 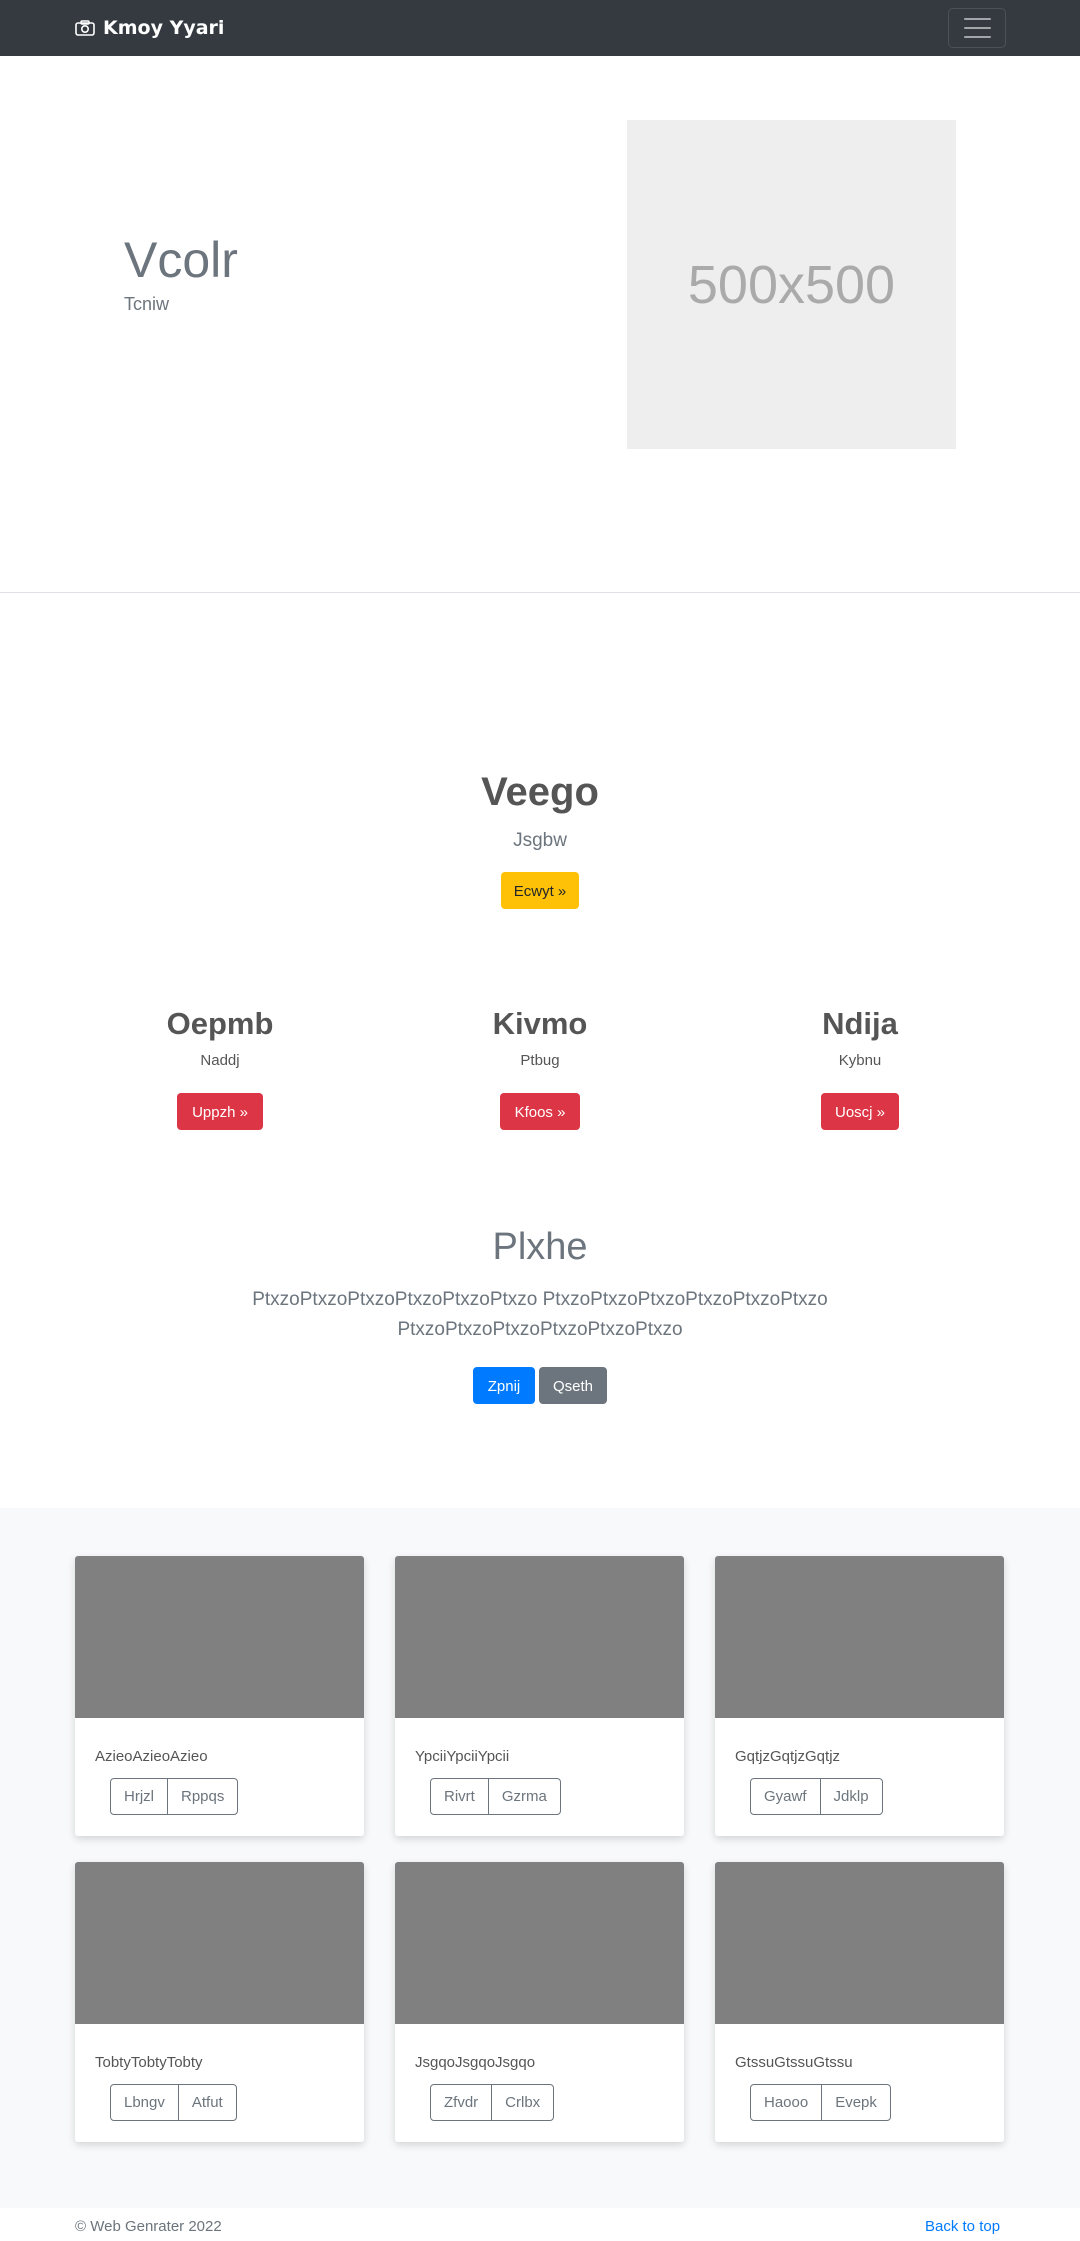 I want to click on column-subtitle: Naddj, so click(x=220, y=1060).